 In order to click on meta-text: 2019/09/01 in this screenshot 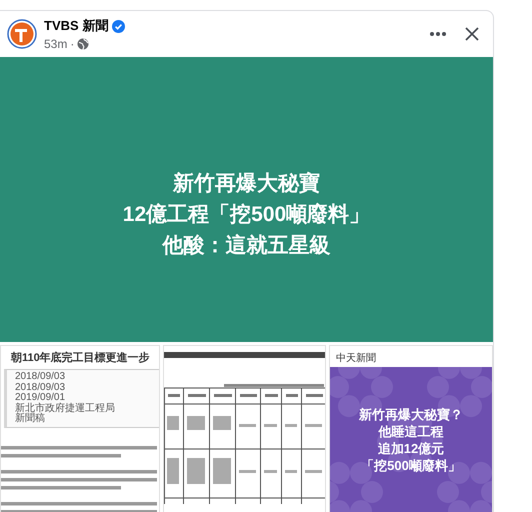, I will do `click(40, 398)`.